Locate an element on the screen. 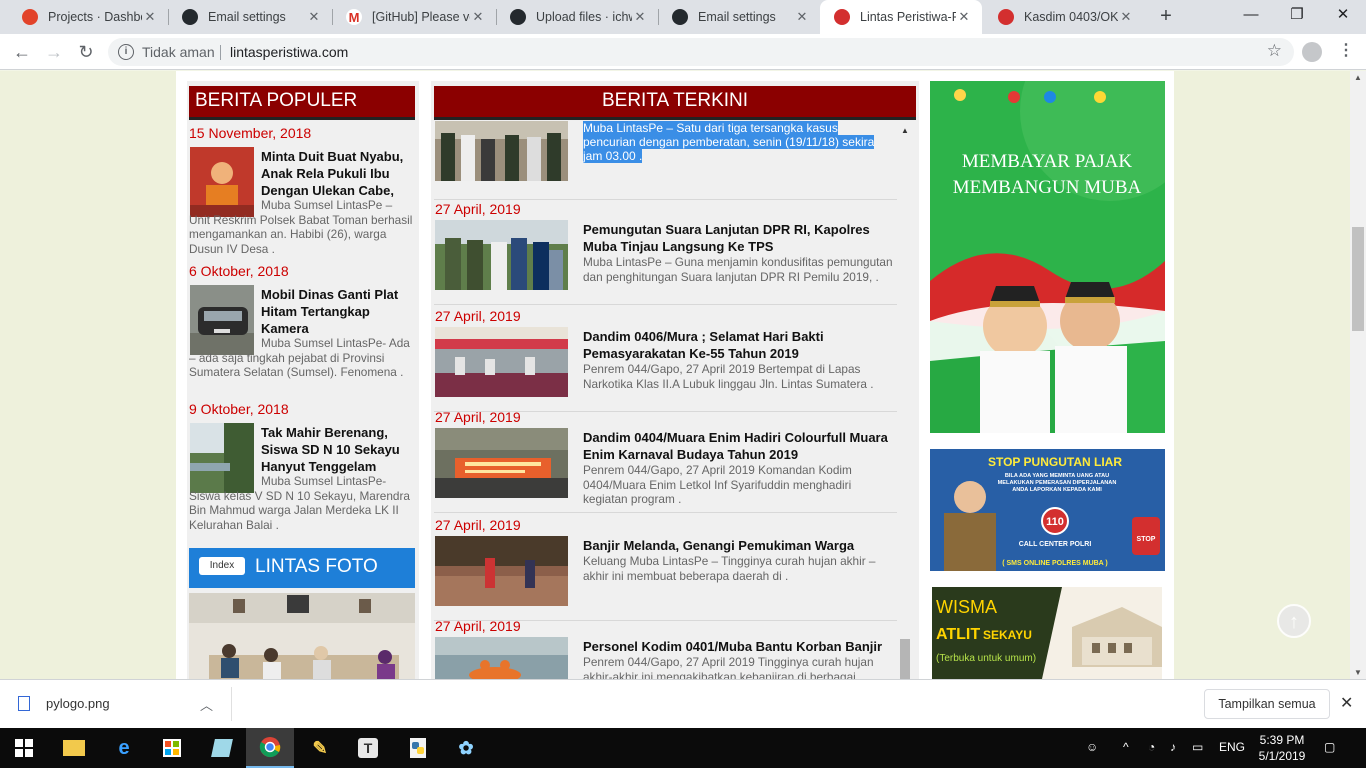 This screenshot has height=768, width=1366. typora-icon: T is located at coordinates (368, 748).